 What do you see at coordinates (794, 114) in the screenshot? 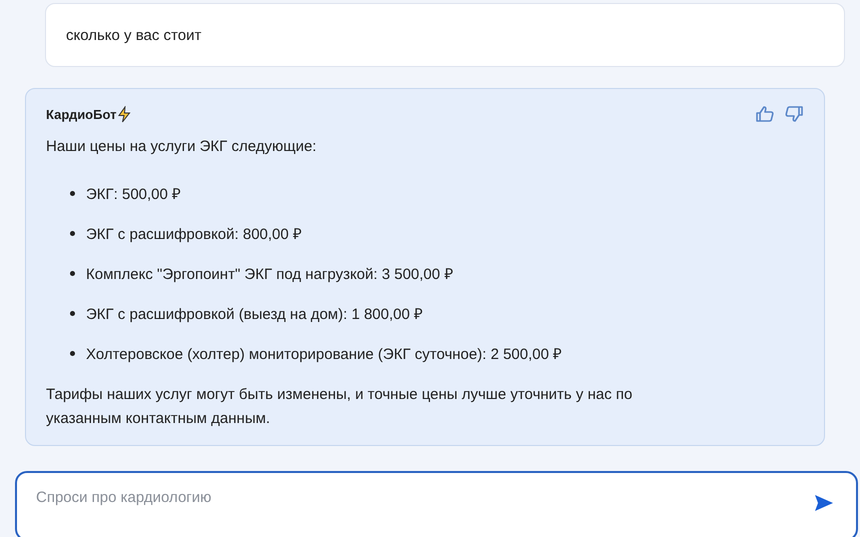
I see `thumbs-down-icon` at bounding box center [794, 114].